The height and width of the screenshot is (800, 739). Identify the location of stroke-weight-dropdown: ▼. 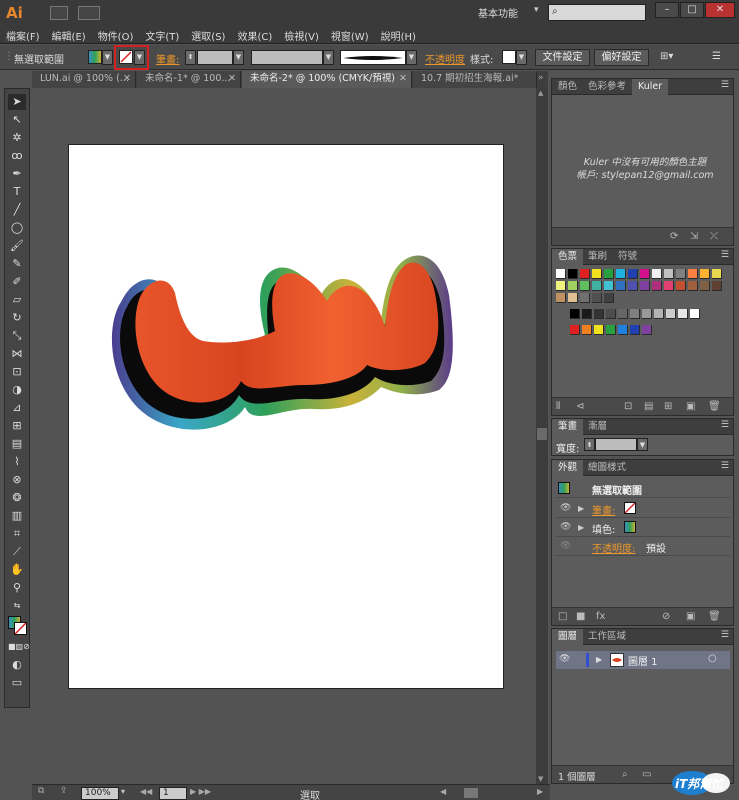
(238, 57).